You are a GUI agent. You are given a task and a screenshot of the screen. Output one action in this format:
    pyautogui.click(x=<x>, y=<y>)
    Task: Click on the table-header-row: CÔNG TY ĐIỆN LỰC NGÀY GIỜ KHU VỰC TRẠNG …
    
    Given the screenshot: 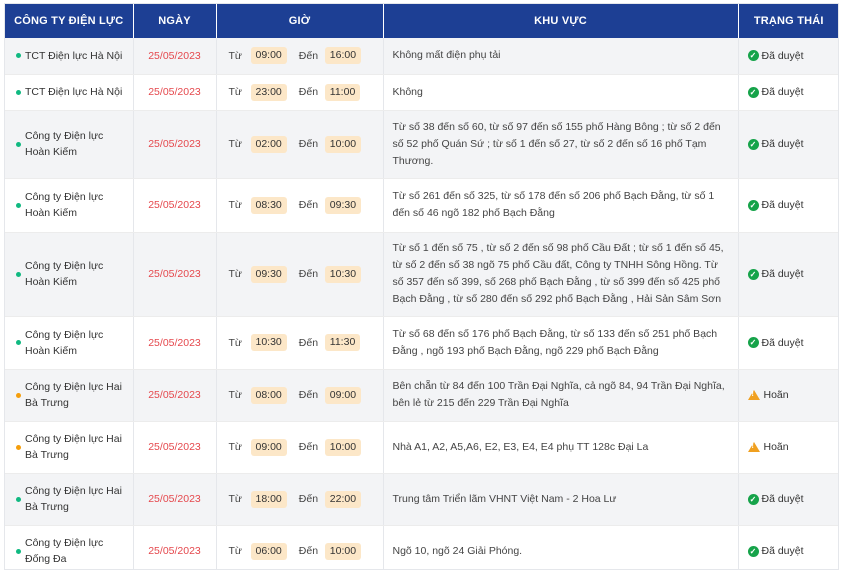 What is the action you would take?
    pyautogui.click(x=421, y=21)
    